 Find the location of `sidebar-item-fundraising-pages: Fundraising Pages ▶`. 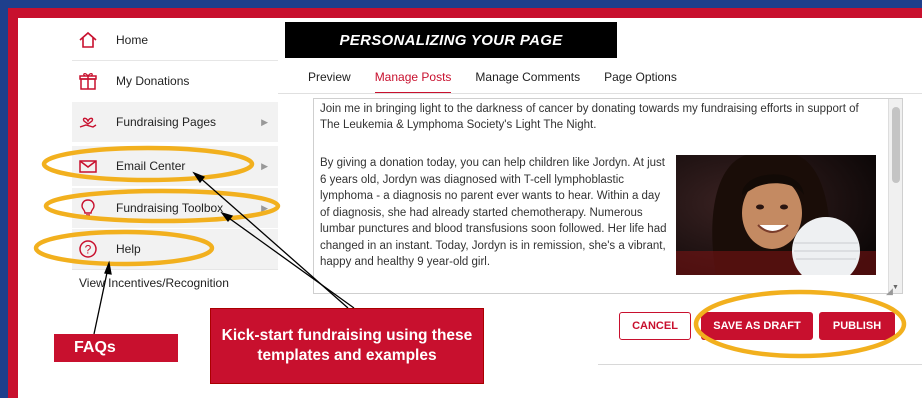

sidebar-item-fundraising-pages: Fundraising Pages ▶ is located at coordinates (175, 122).